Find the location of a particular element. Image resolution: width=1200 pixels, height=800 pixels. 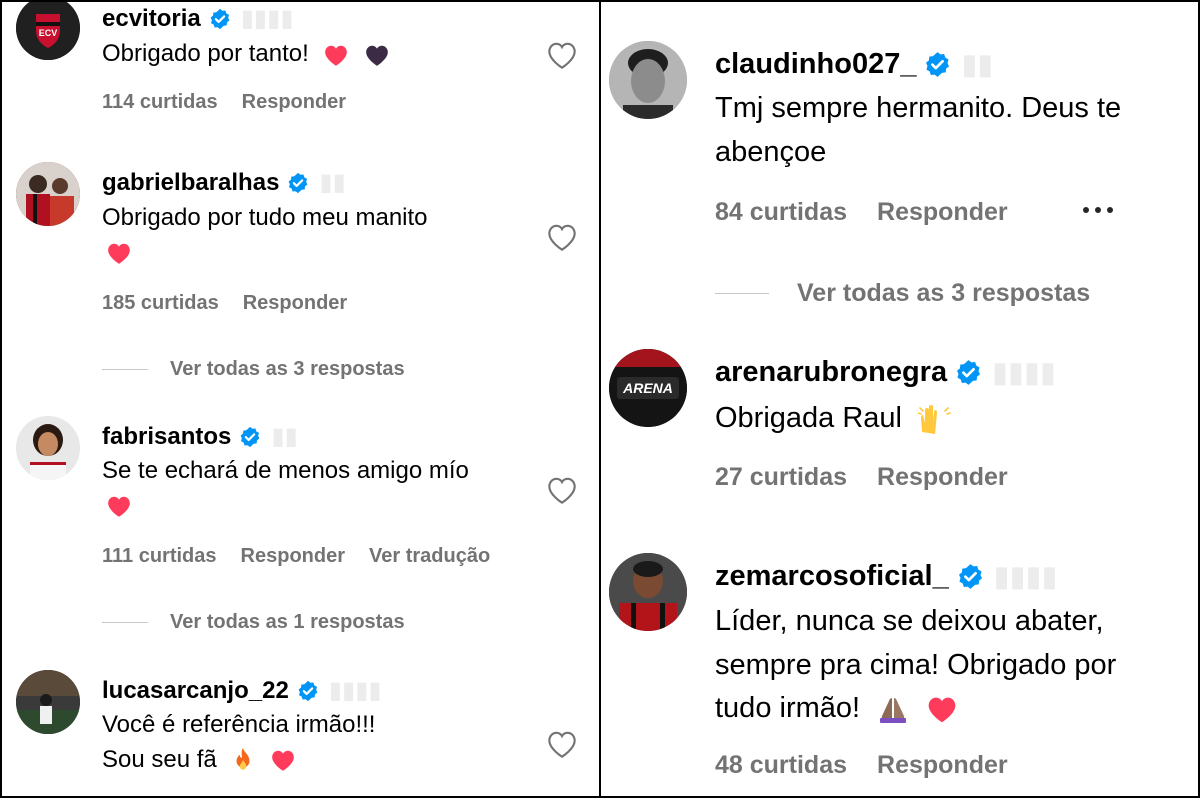

view-replies-label: Ver todas as 1 respostas is located at coordinates (287, 622).